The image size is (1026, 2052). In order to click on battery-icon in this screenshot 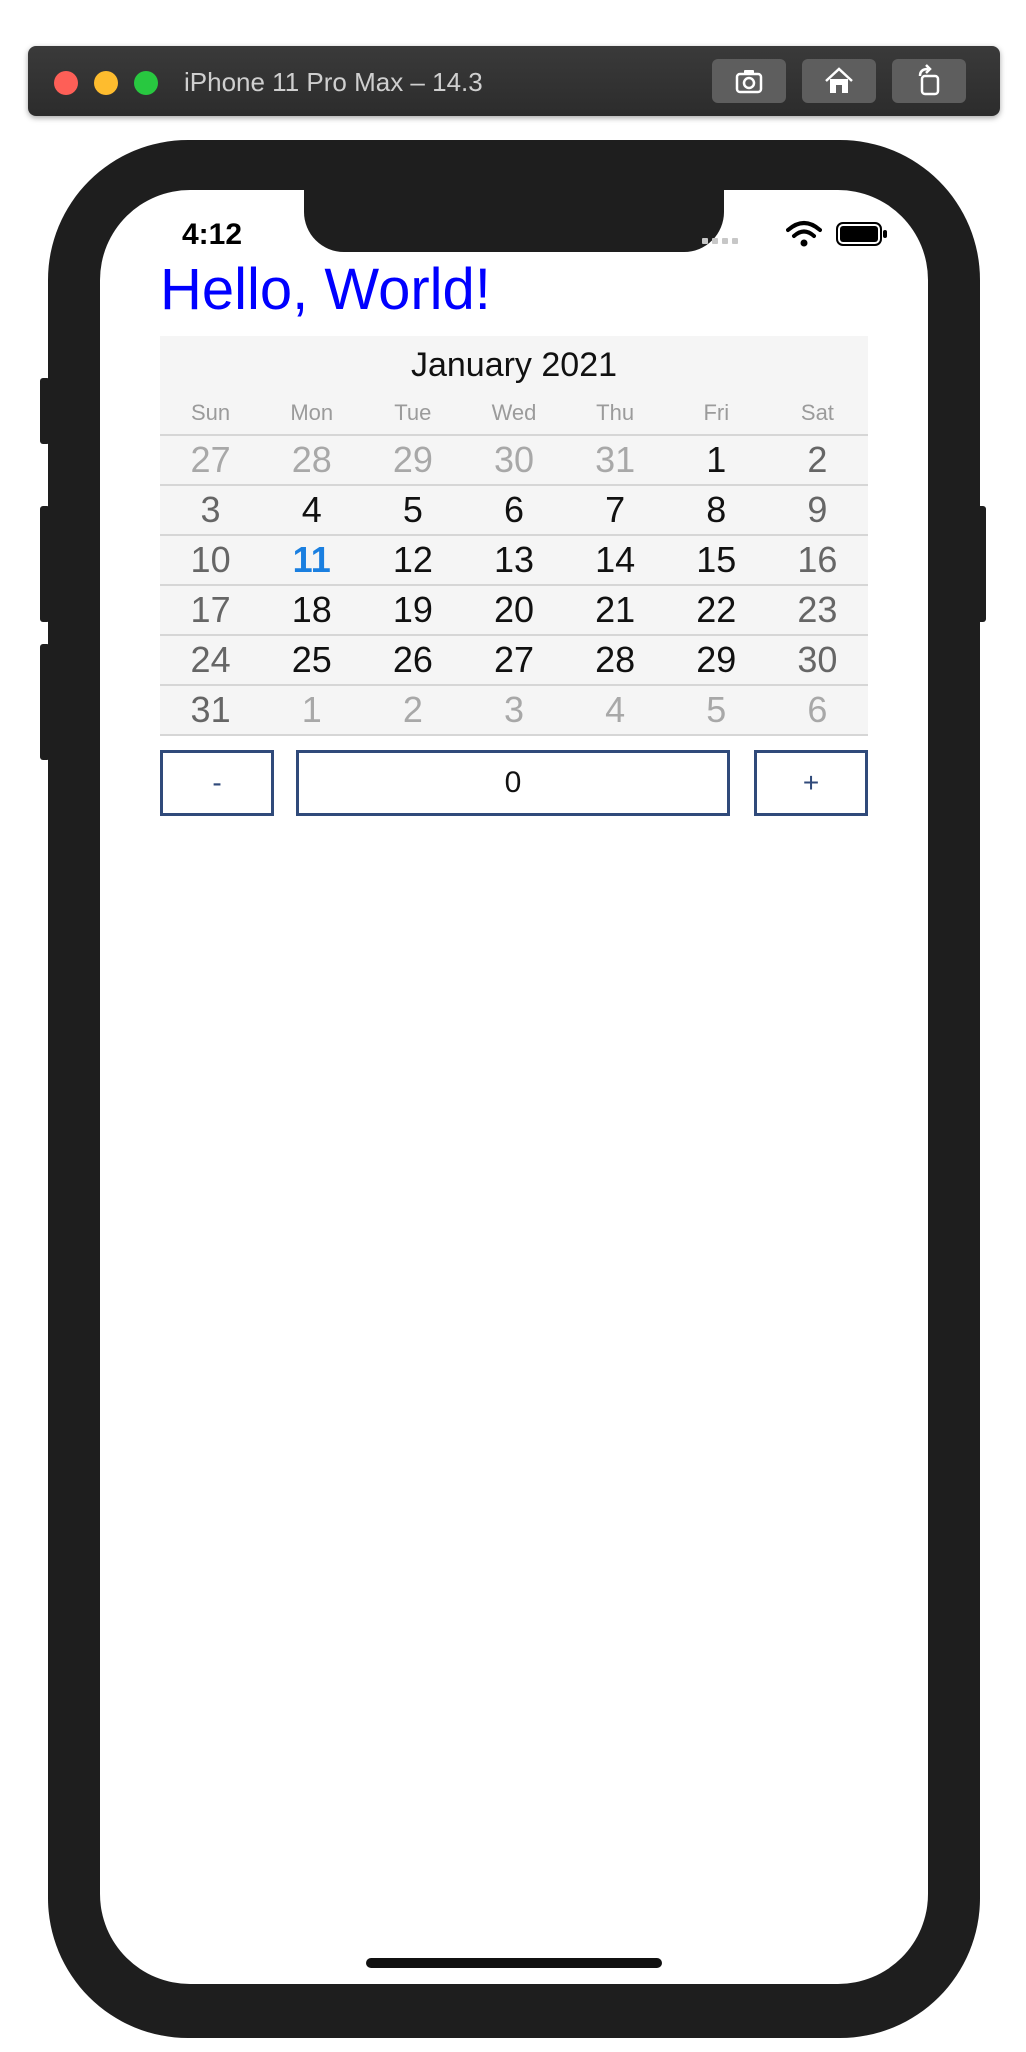, I will do `click(861, 234)`.